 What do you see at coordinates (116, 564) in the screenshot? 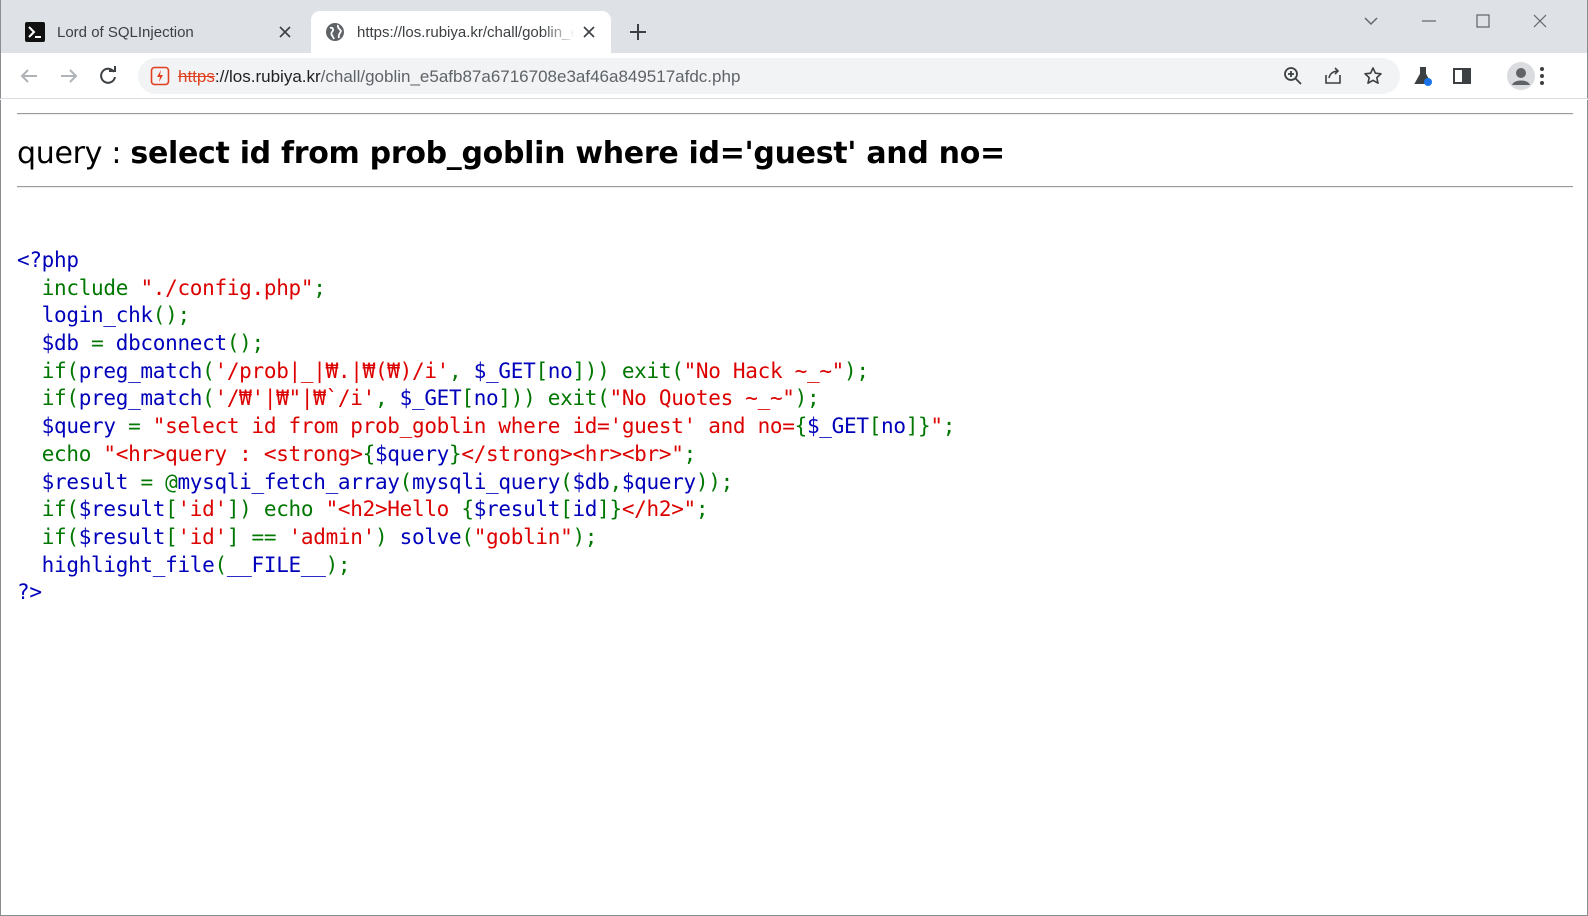
I see `code-token: highlight_file` at bounding box center [116, 564].